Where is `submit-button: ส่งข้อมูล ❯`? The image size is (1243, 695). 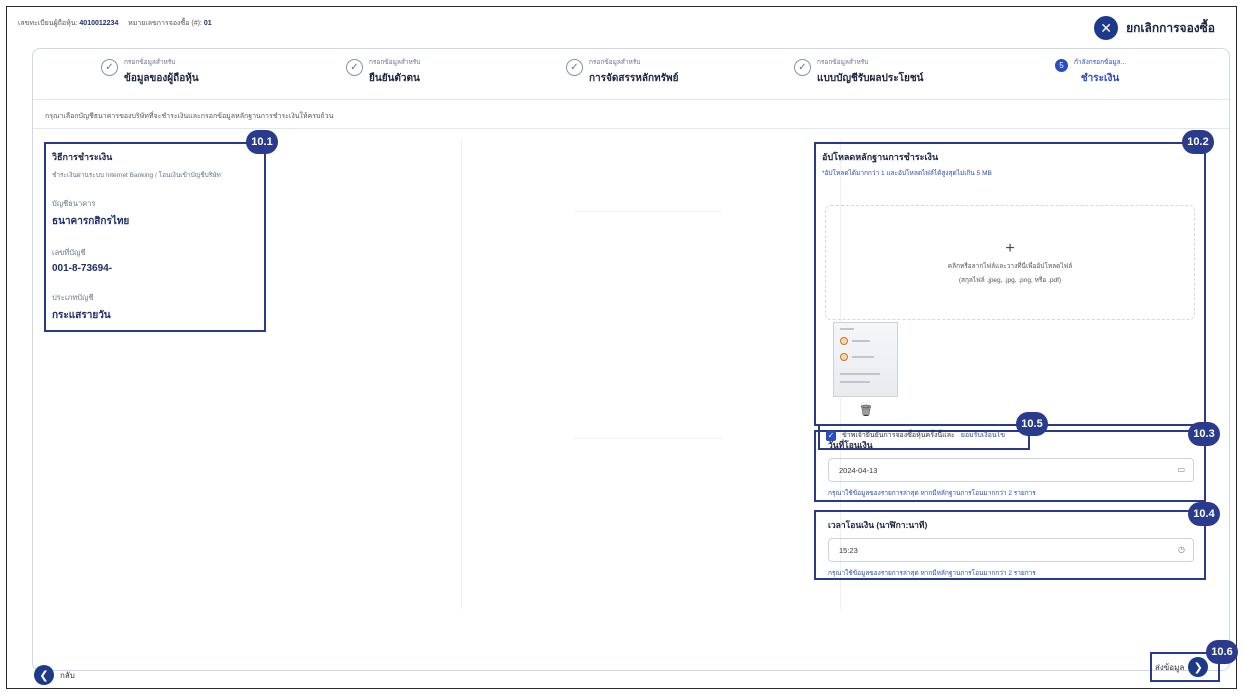
submit-button: ส่งข้อมูล ❯ is located at coordinates (1182, 667).